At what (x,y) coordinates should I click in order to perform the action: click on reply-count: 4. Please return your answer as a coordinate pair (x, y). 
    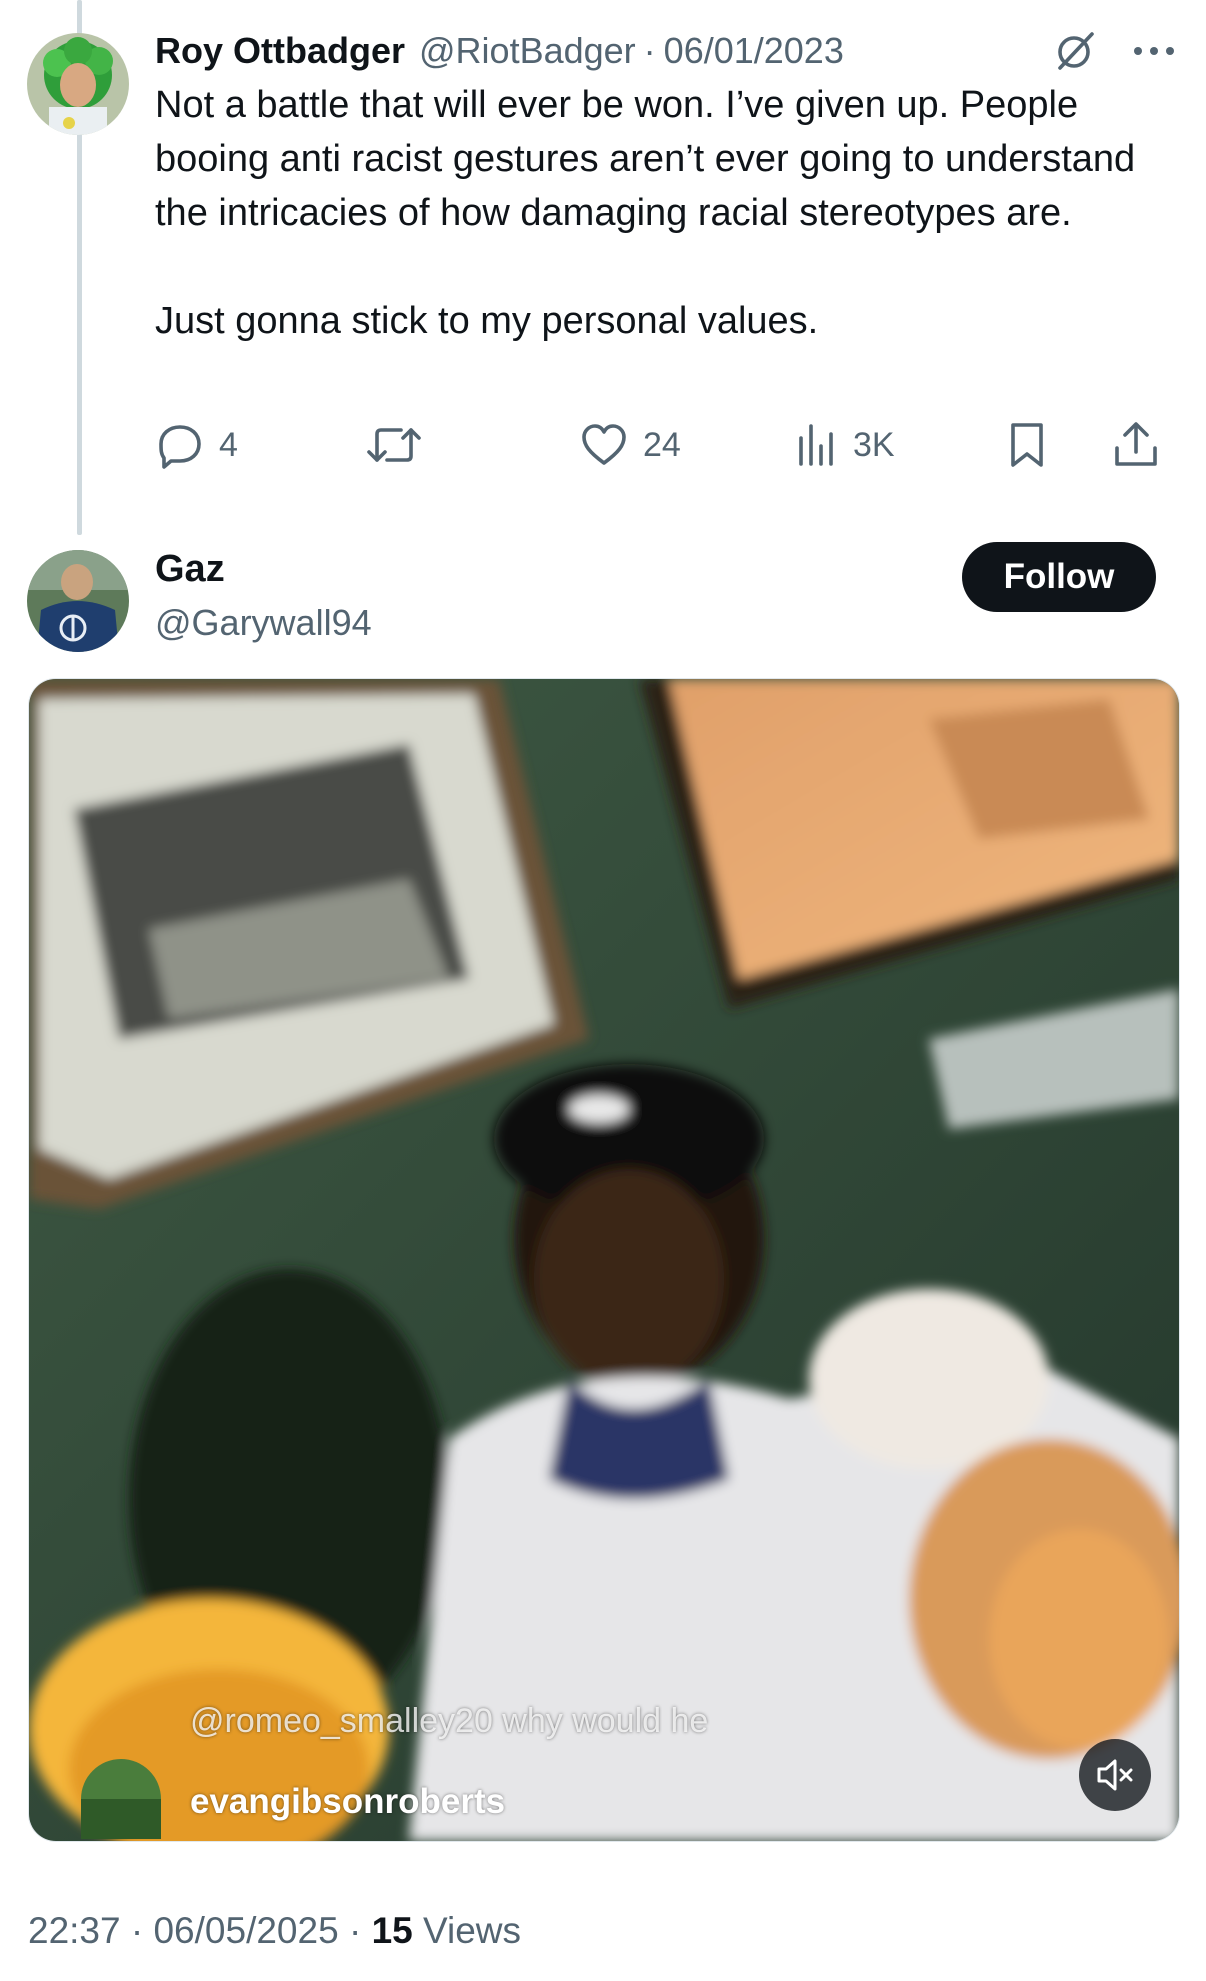
    Looking at the image, I should click on (228, 444).